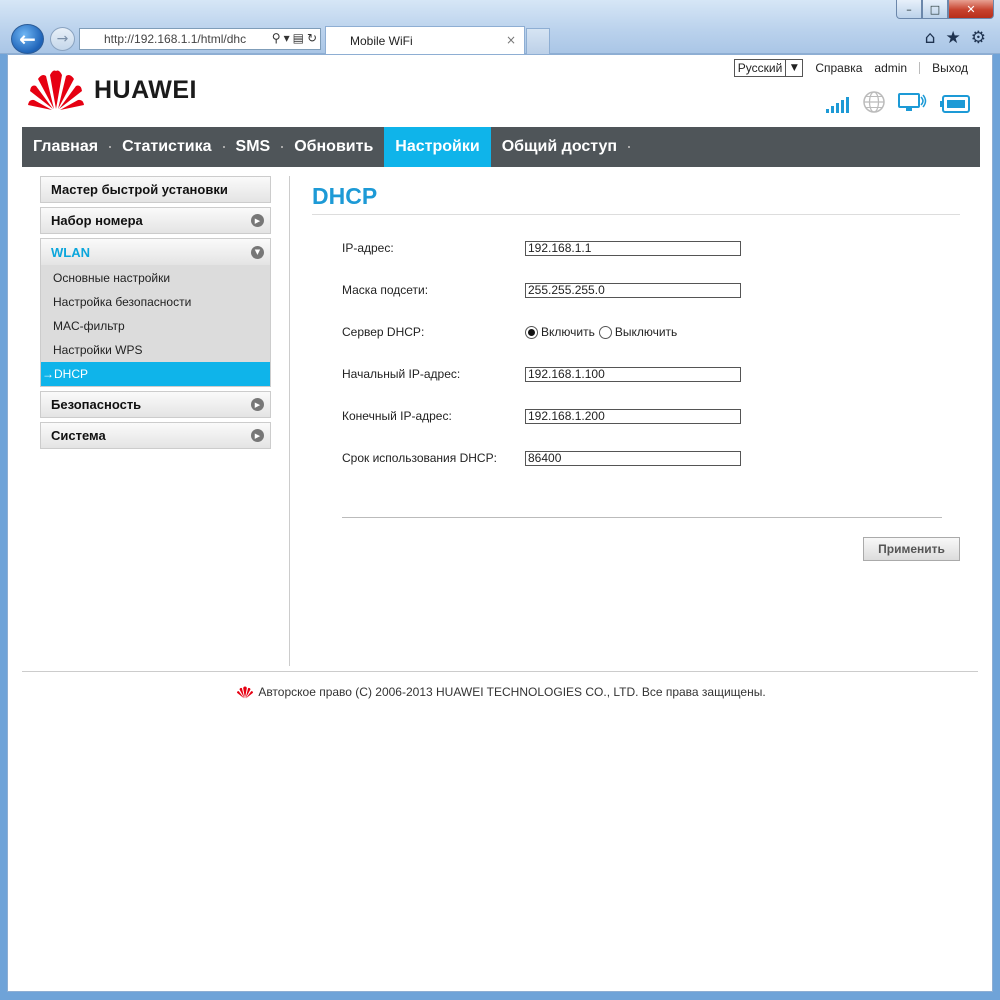  Describe the element at coordinates (633, 290) in the screenshot. I see `subnet-mask-field` at that location.